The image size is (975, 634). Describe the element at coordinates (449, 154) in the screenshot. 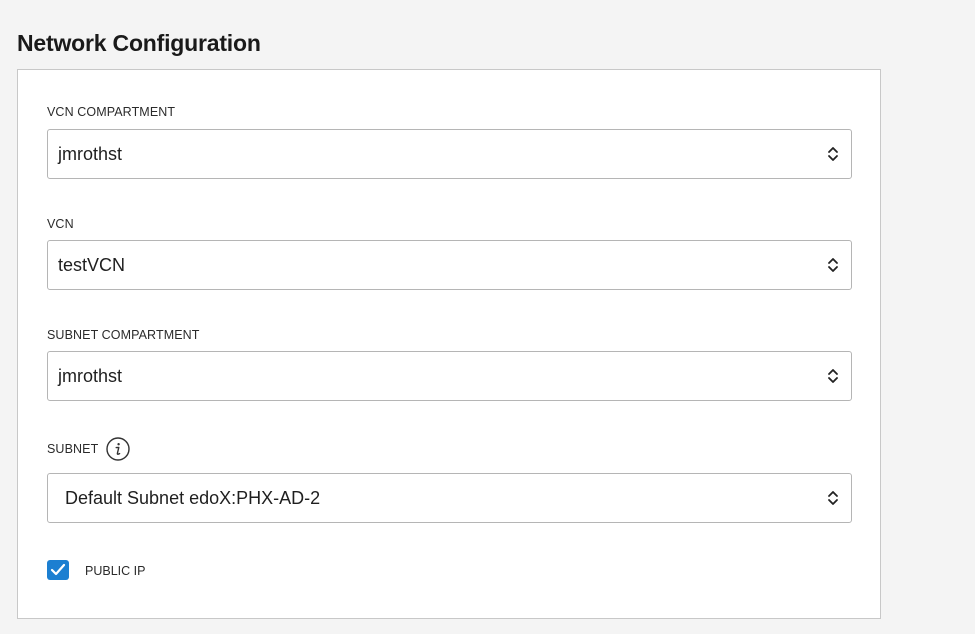

I see `vcn-compartment-select: jmrothst` at that location.